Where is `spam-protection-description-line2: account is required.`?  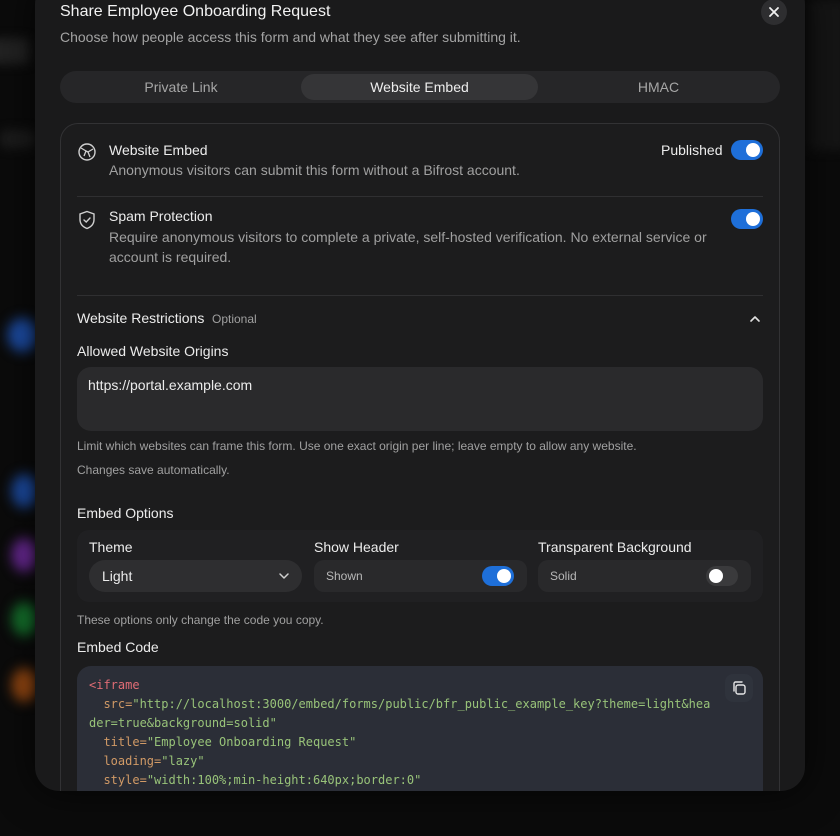 spam-protection-description-line2: account is required. is located at coordinates (170, 257).